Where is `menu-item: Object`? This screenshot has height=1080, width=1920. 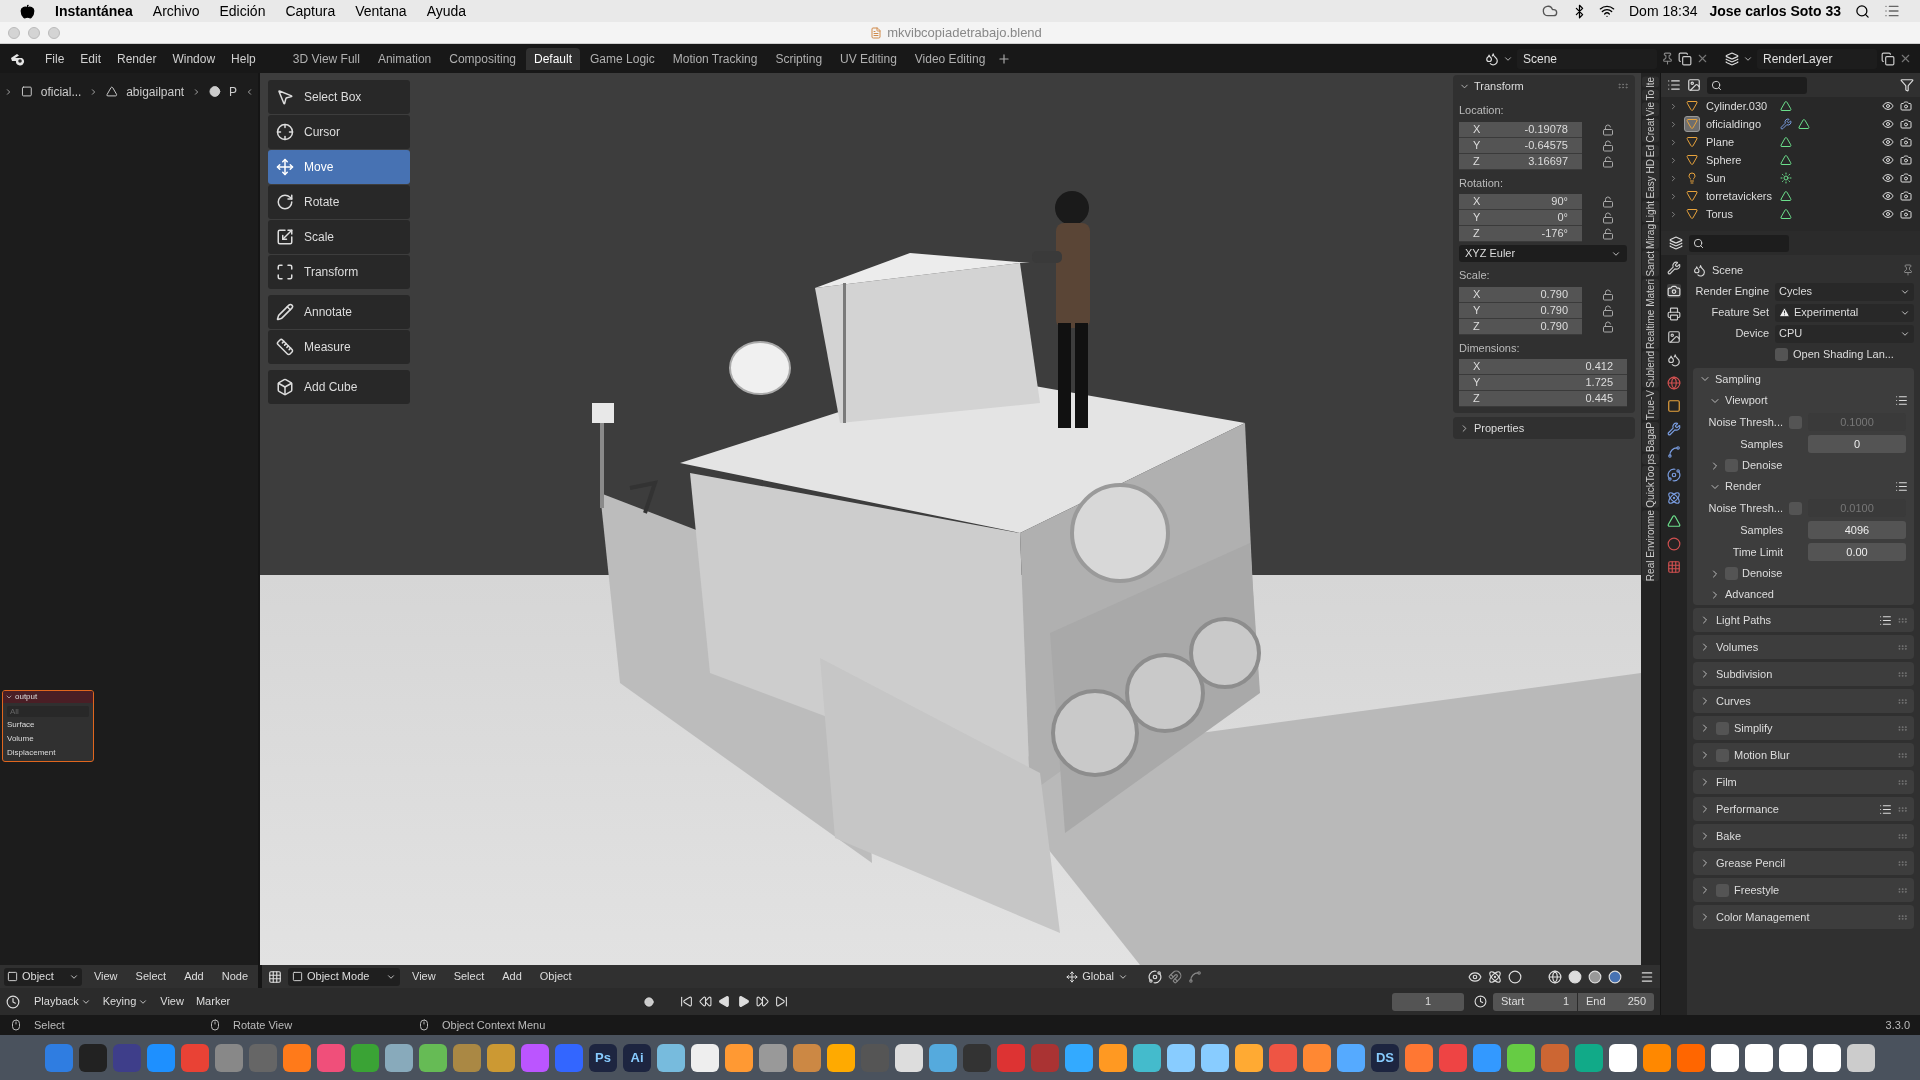 menu-item: Object is located at coordinates (555, 976).